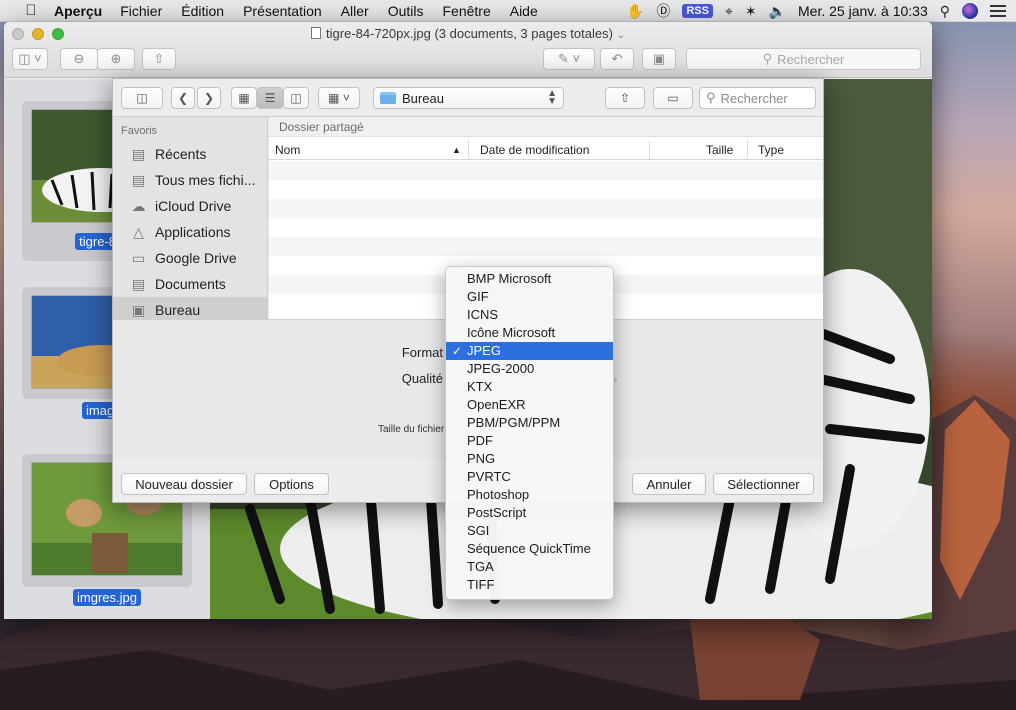 The image size is (1016, 710). I want to click on sidebar-icon: ◫, so click(142, 98).